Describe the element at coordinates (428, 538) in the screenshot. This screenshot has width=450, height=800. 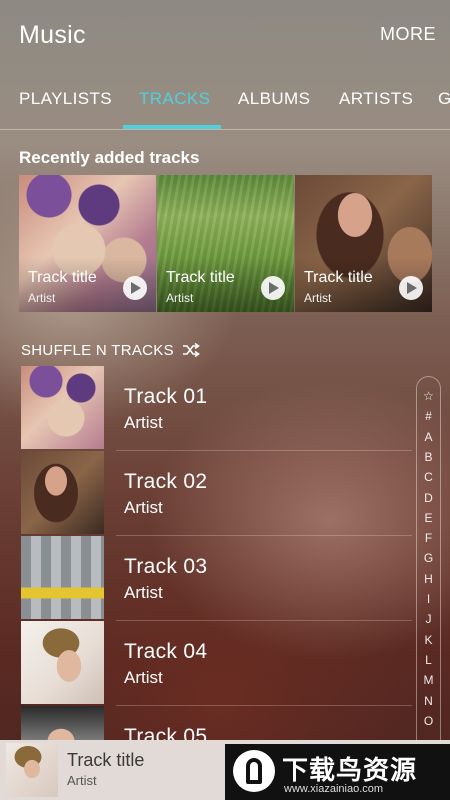
I see `index-letter: F` at that location.